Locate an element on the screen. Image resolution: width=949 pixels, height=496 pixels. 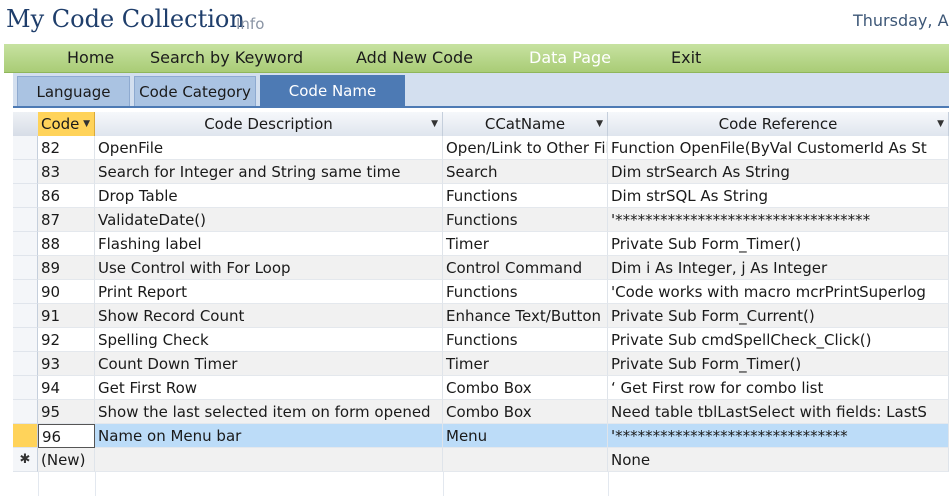
menu-home: Home is located at coordinates (90, 57).